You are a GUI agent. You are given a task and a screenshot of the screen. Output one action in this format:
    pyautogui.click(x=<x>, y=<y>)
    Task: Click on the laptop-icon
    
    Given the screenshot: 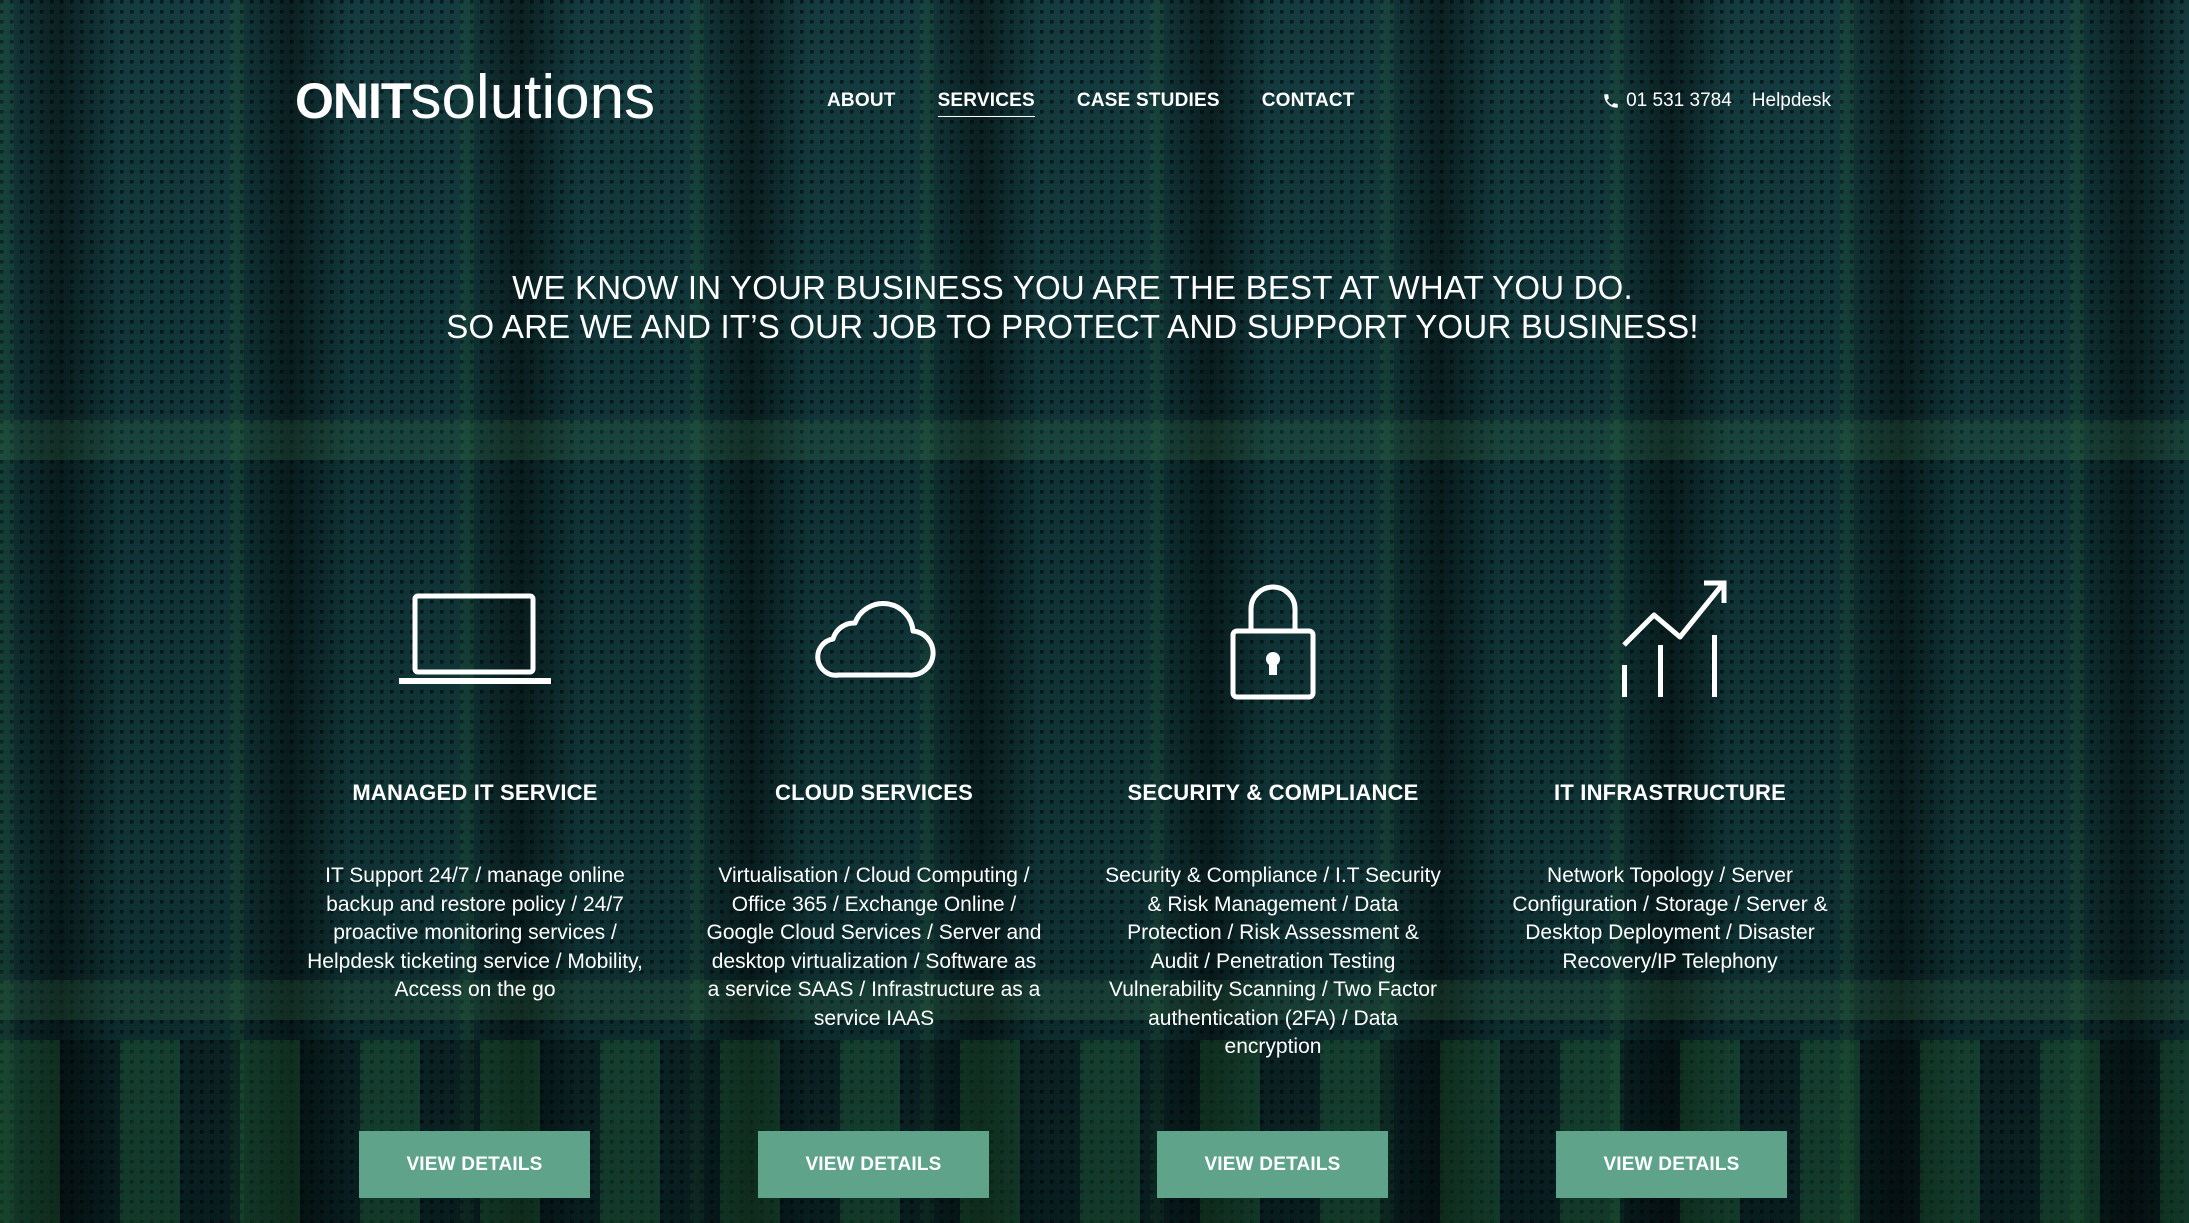 What is the action you would take?
    pyautogui.click(x=475, y=640)
    